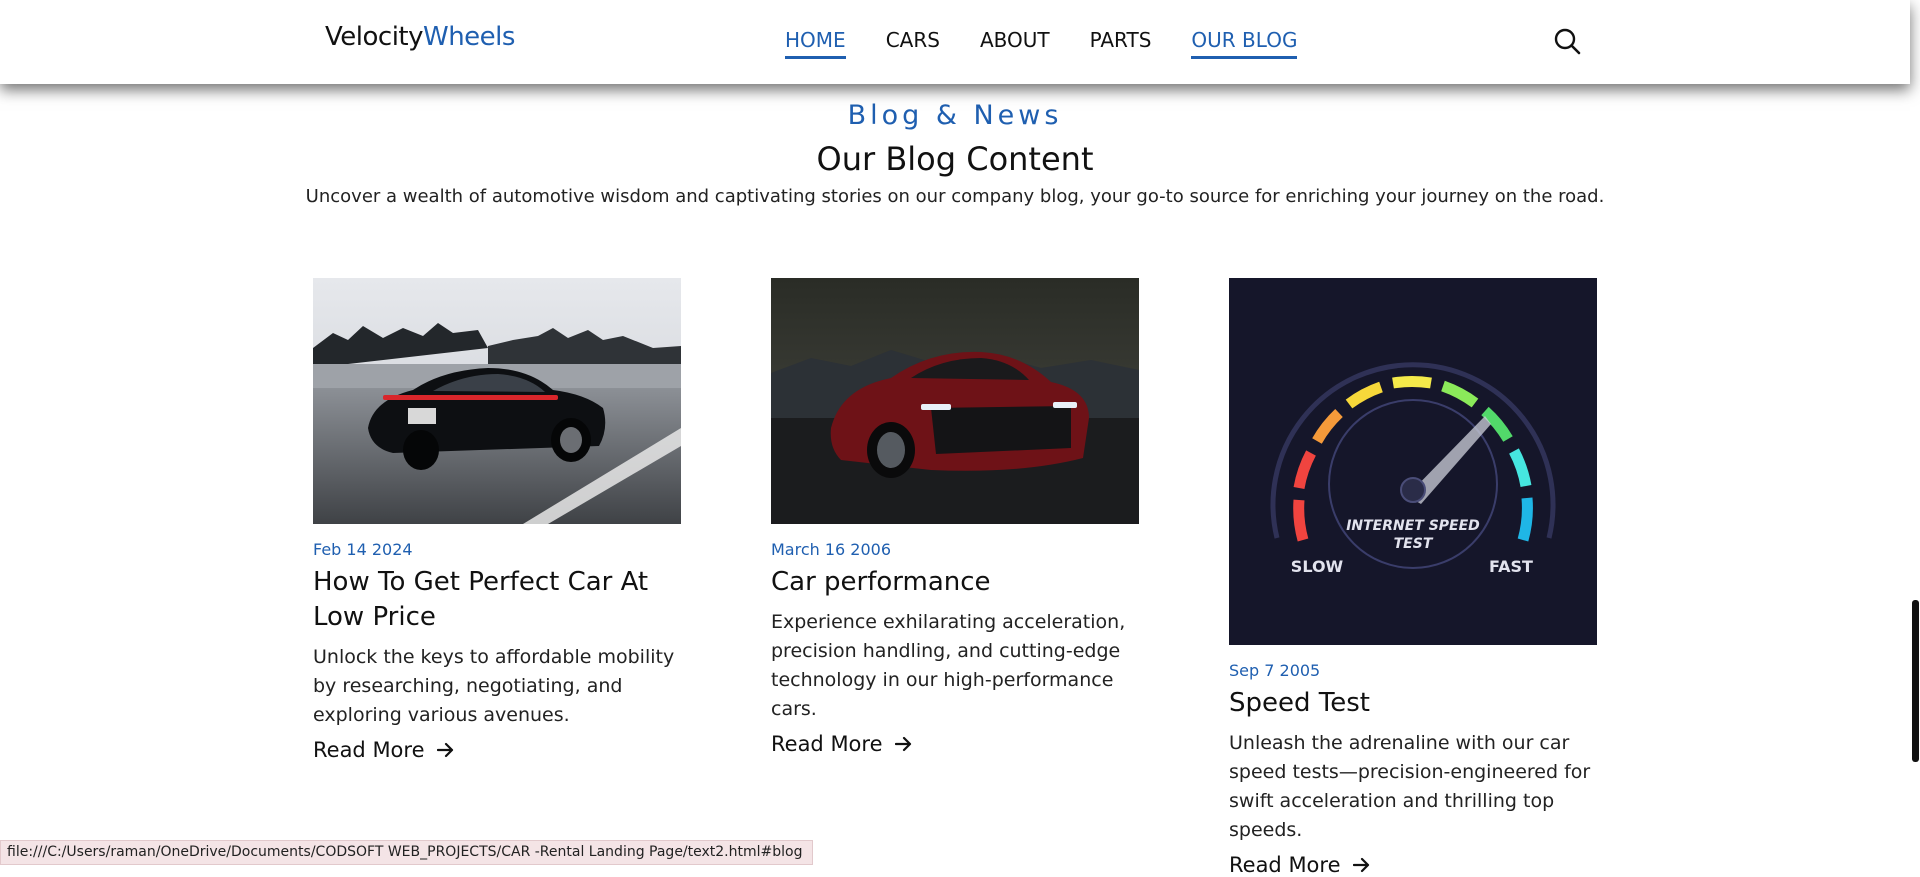 The height and width of the screenshot is (877, 1920). I want to click on nav-parts: PARTS, so click(1121, 43).